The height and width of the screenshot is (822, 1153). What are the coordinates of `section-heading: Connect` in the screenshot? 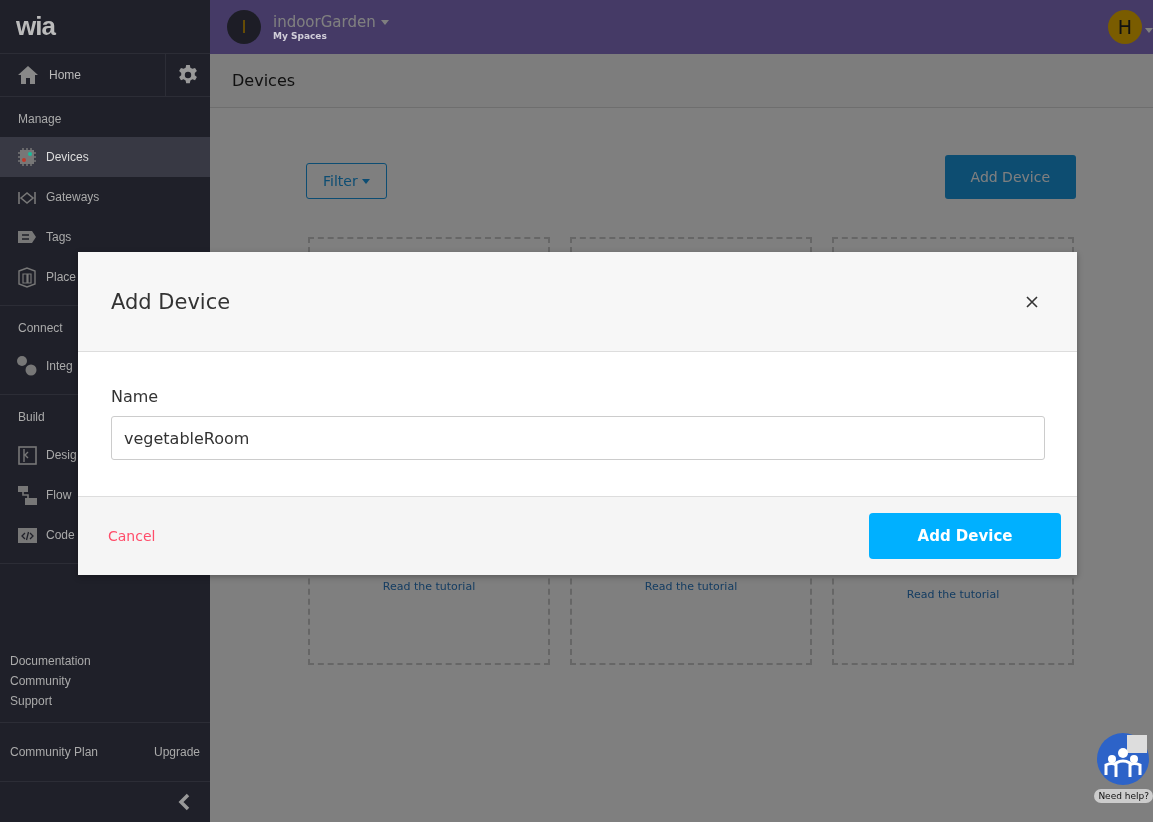 It's located at (40, 328).